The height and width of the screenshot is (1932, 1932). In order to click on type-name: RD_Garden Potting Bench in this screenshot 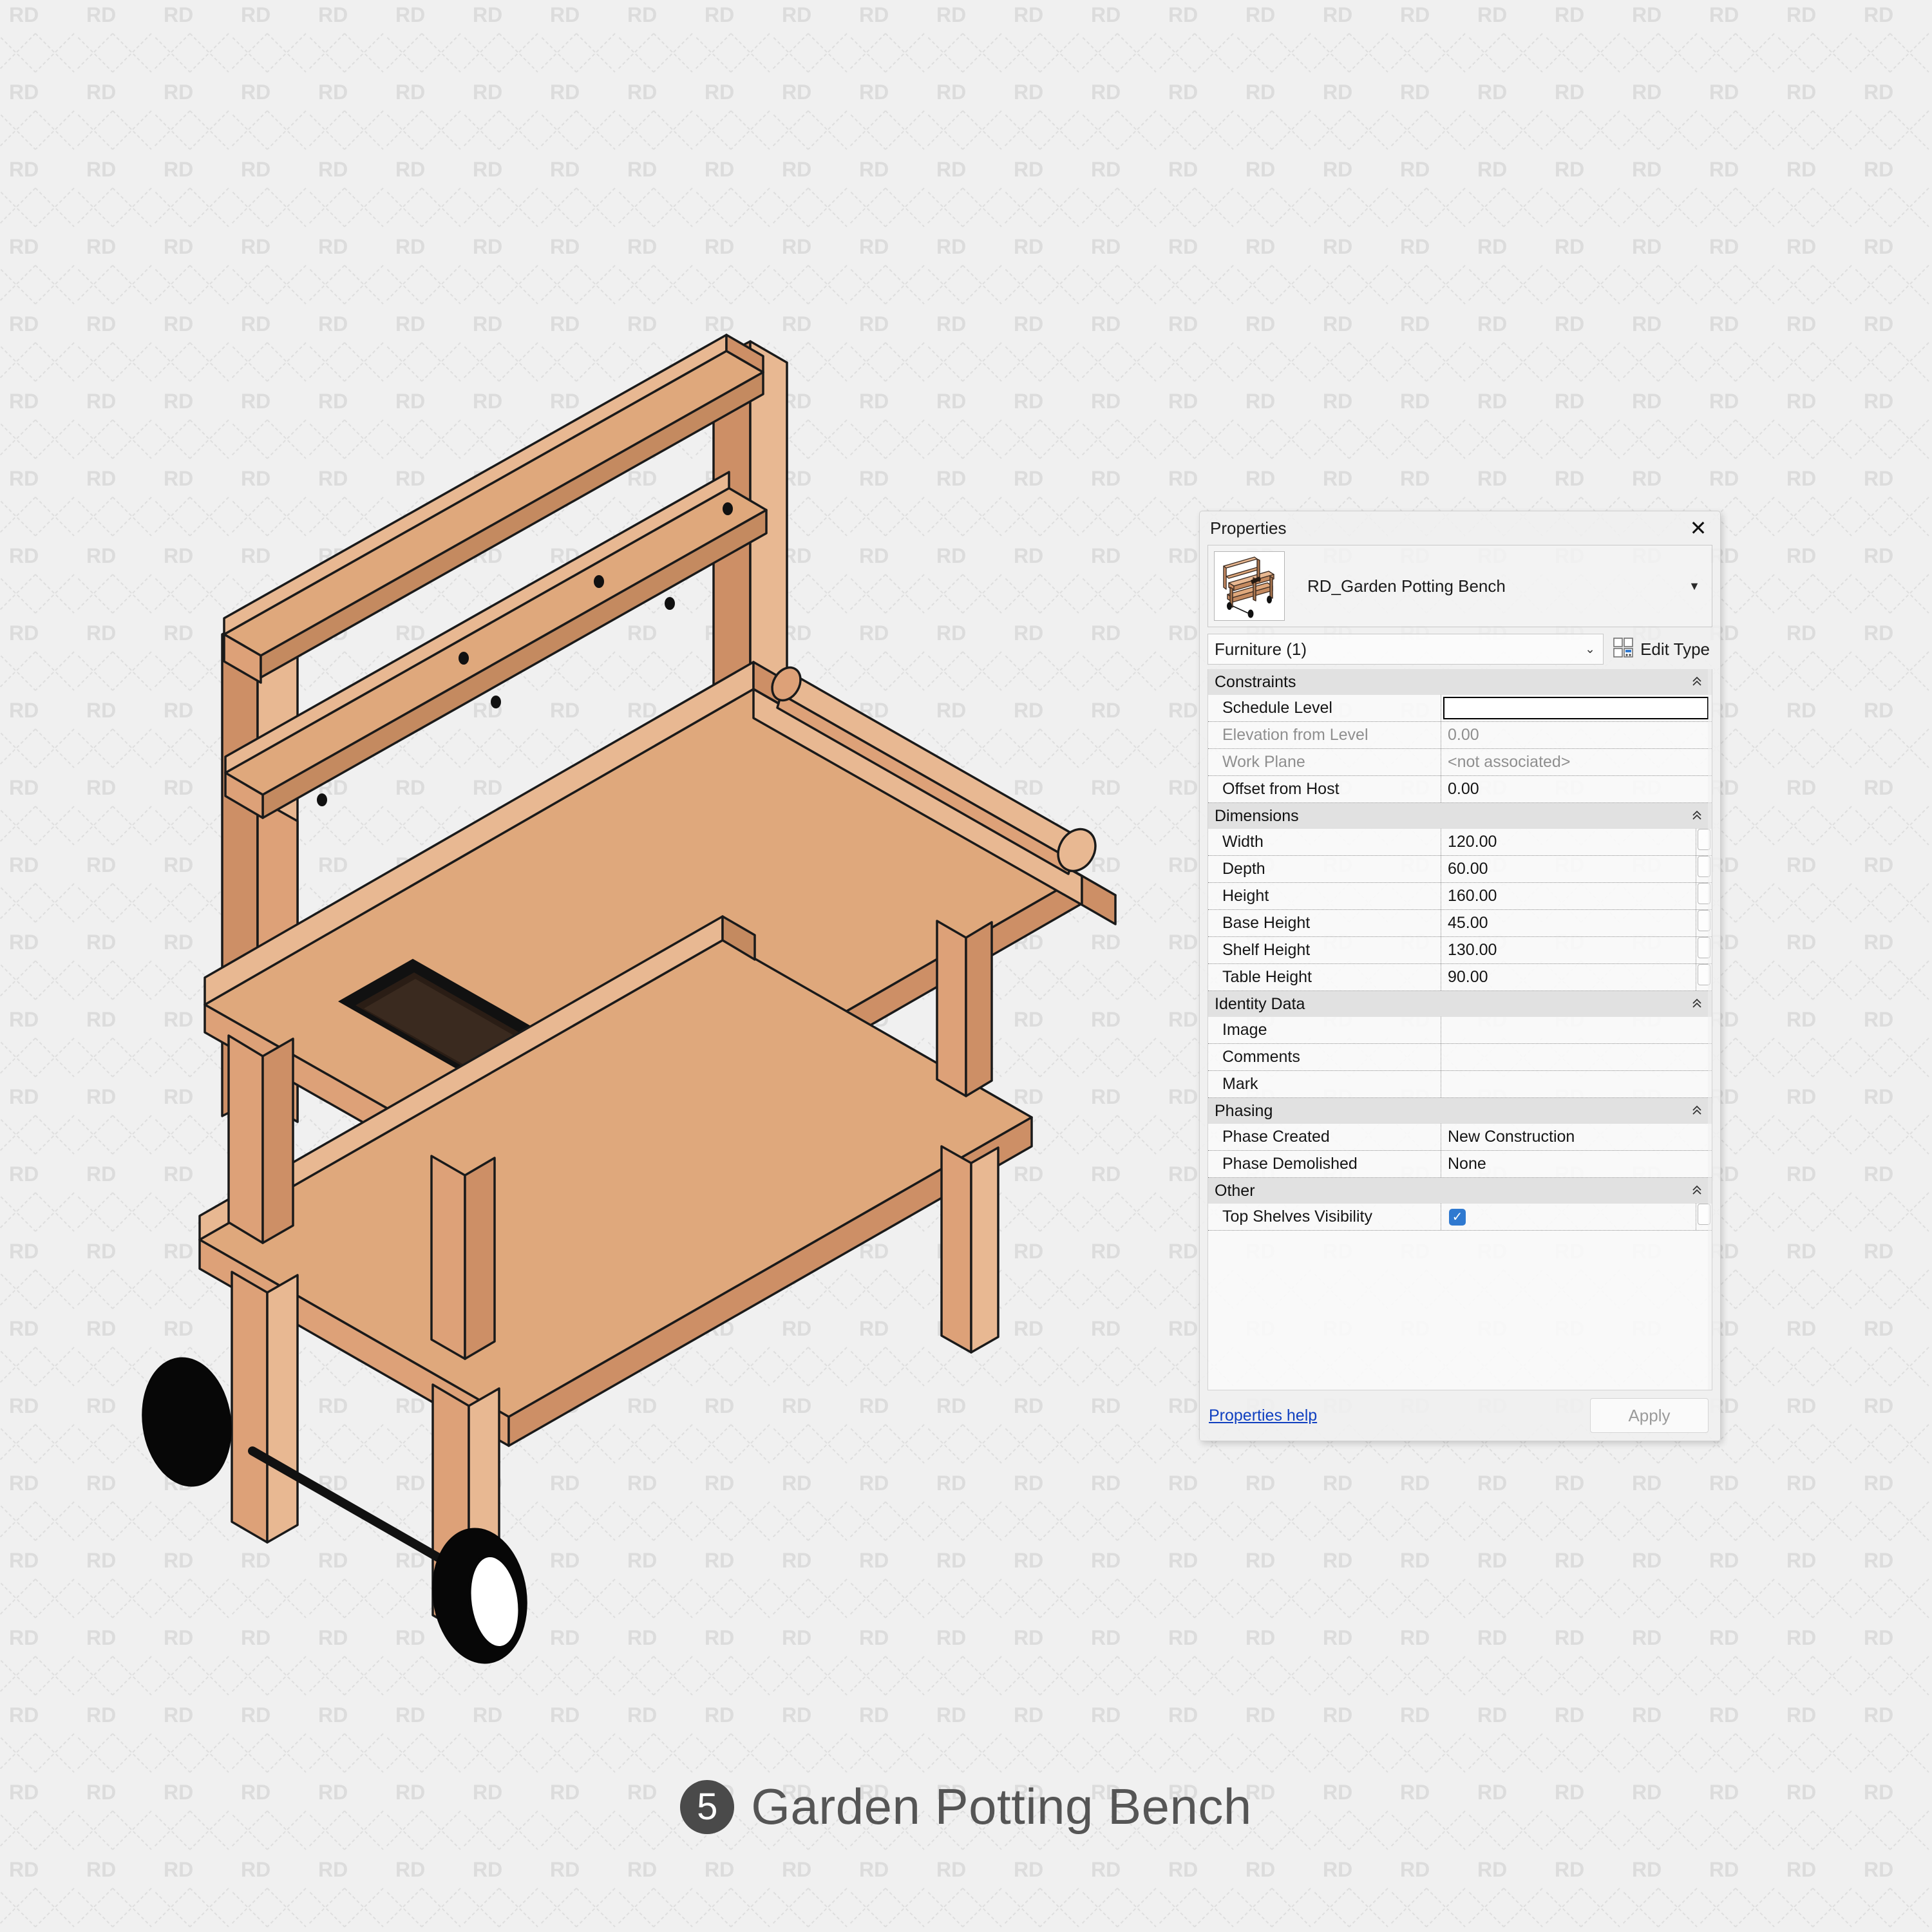, I will do `click(1407, 586)`.